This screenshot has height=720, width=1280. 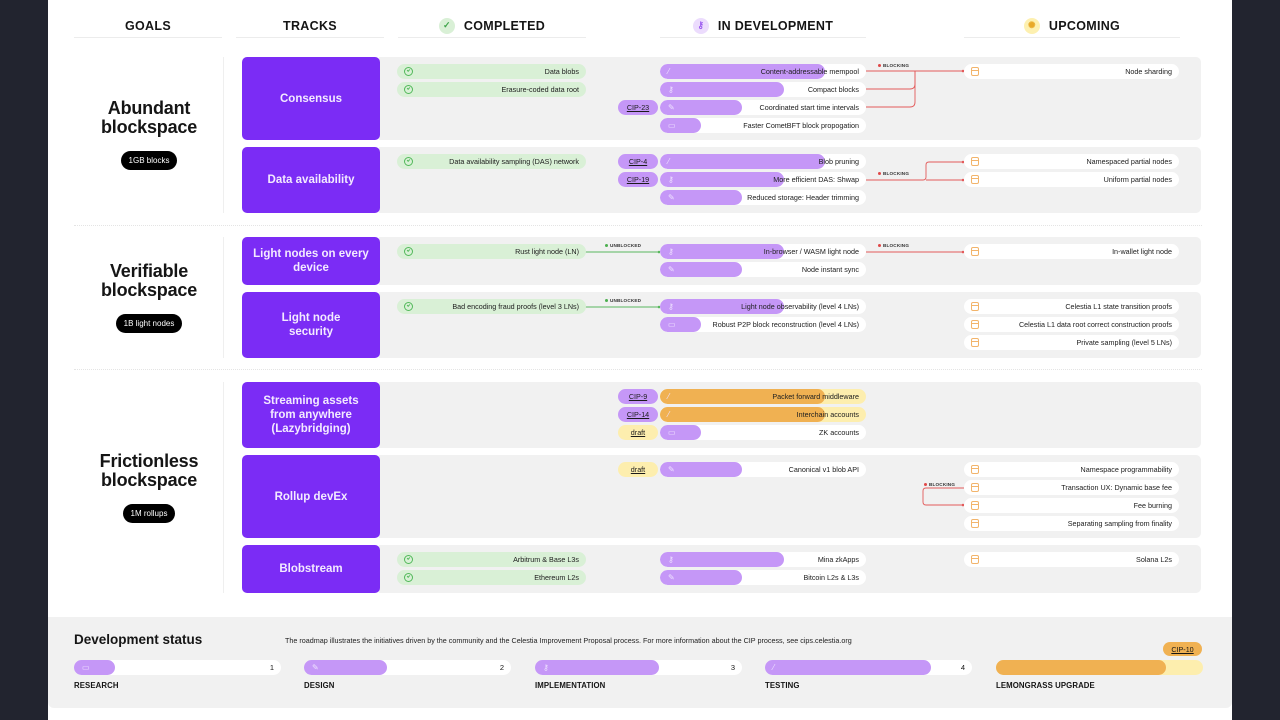 I want to click on in-development-item: ⚷ Mina zkApps, so click(x=763, y=559).